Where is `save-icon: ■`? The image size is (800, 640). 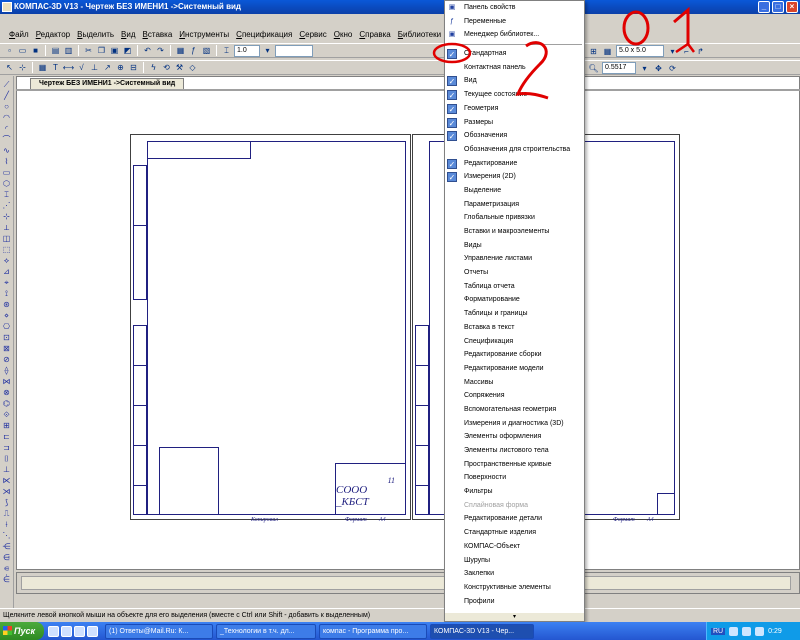 save-icon: ■ is located at coordinates (35, 50).